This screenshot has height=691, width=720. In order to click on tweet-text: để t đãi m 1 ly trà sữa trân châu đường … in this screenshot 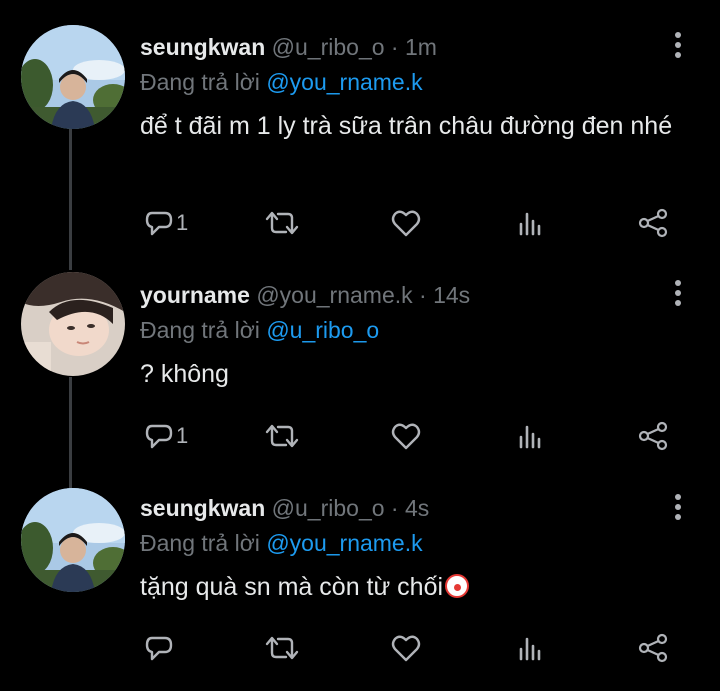, I will do `click(406, 126)`.